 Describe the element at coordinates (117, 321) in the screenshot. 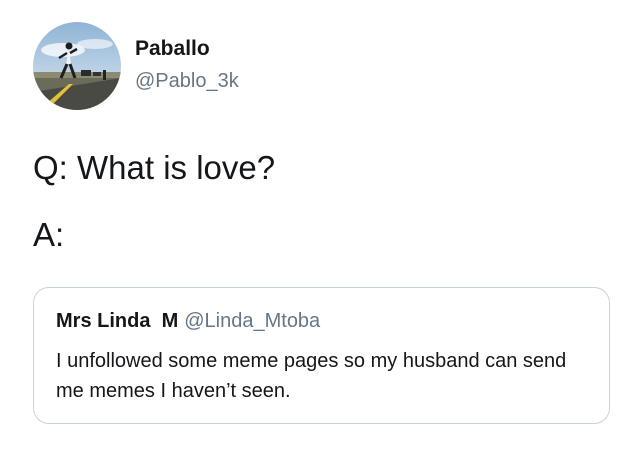

I see `quoted-author-display-name: Mrs Linda M` at that location.